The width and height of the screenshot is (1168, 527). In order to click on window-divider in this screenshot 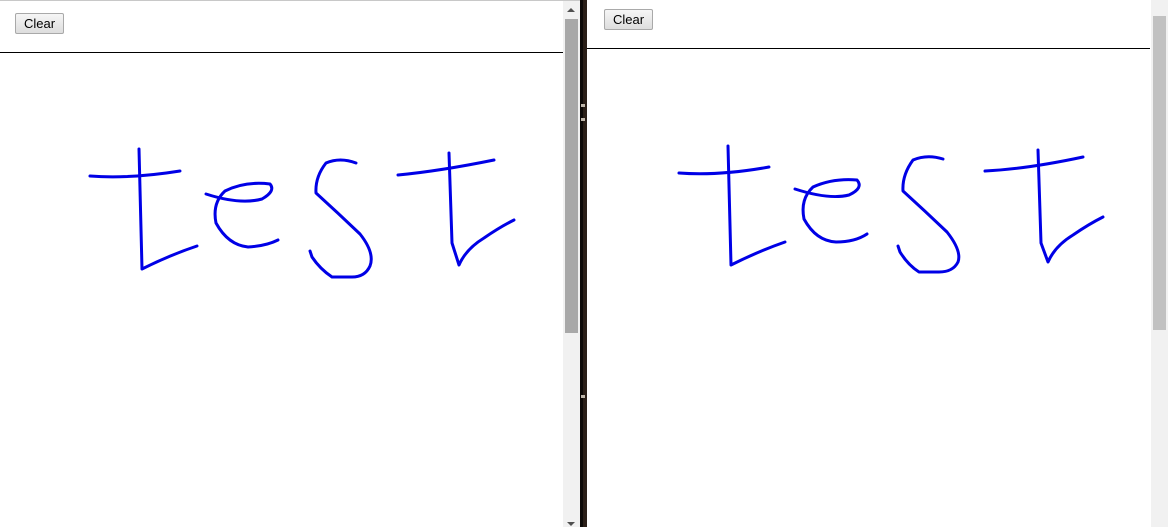, I will do `click(583, 263)`.